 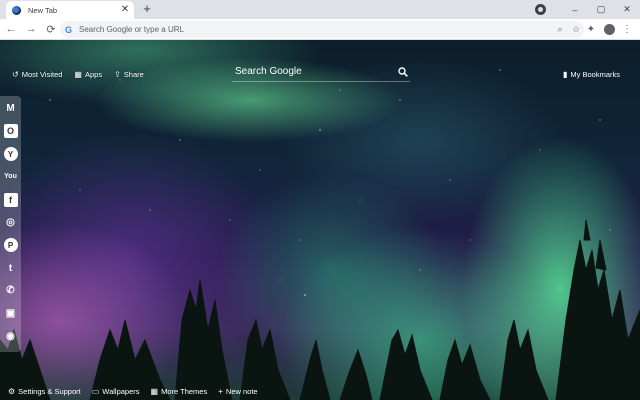 What do you see at coordinates (591, 29) in the screenshot?
I see `extensions-icon: ✦` at bounding box center [591, 29].